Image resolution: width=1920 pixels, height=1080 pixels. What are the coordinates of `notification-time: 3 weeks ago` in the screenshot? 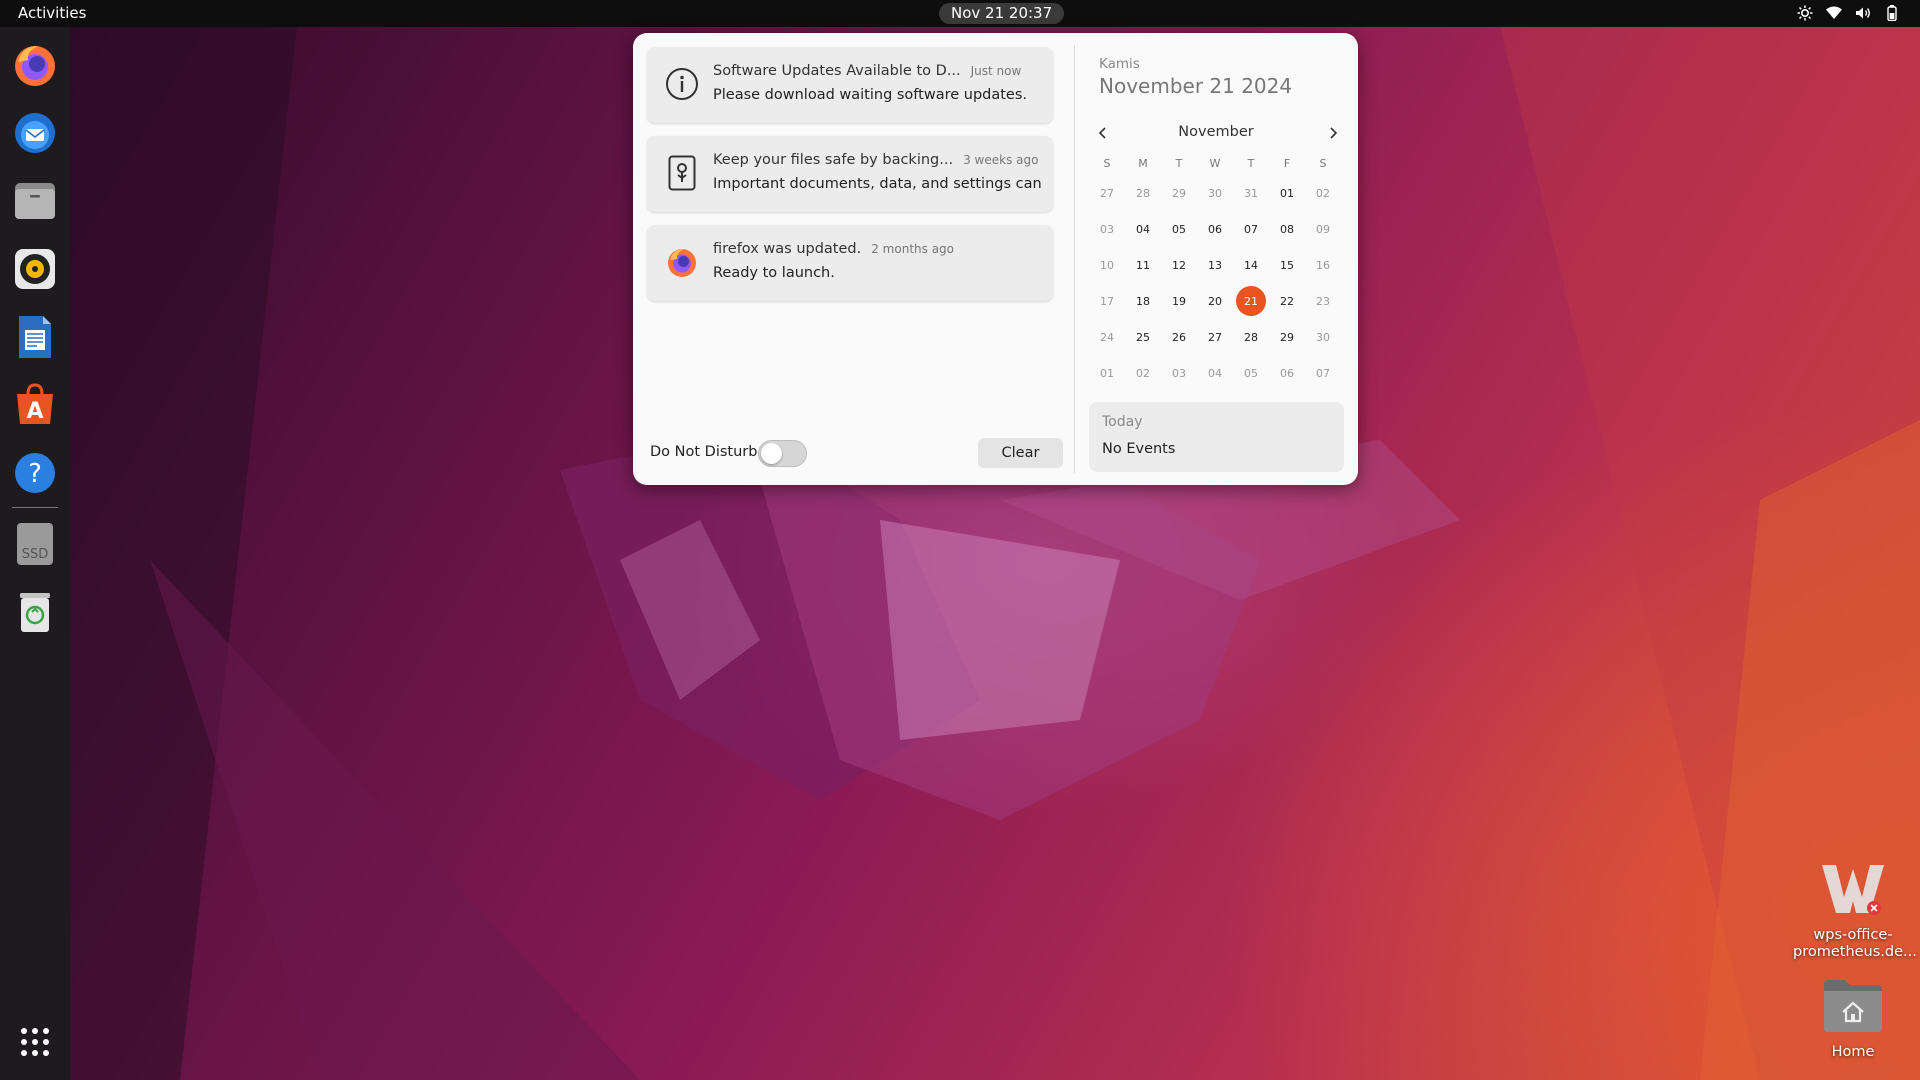 It's located at (1001, 160).